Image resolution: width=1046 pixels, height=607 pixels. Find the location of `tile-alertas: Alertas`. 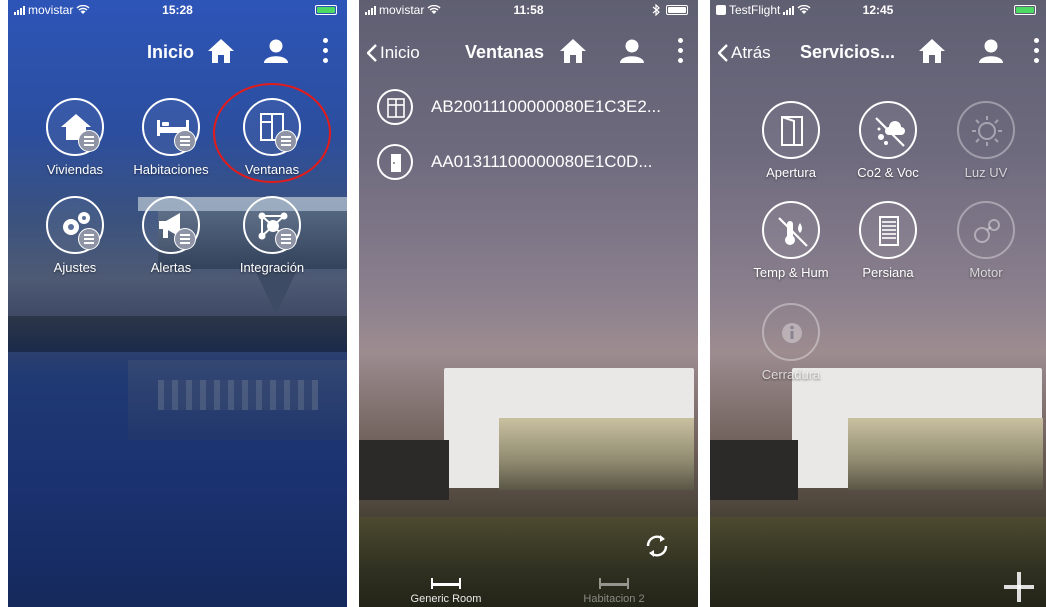

tile-alertas: Alertas is located at coordinates (171, 235).